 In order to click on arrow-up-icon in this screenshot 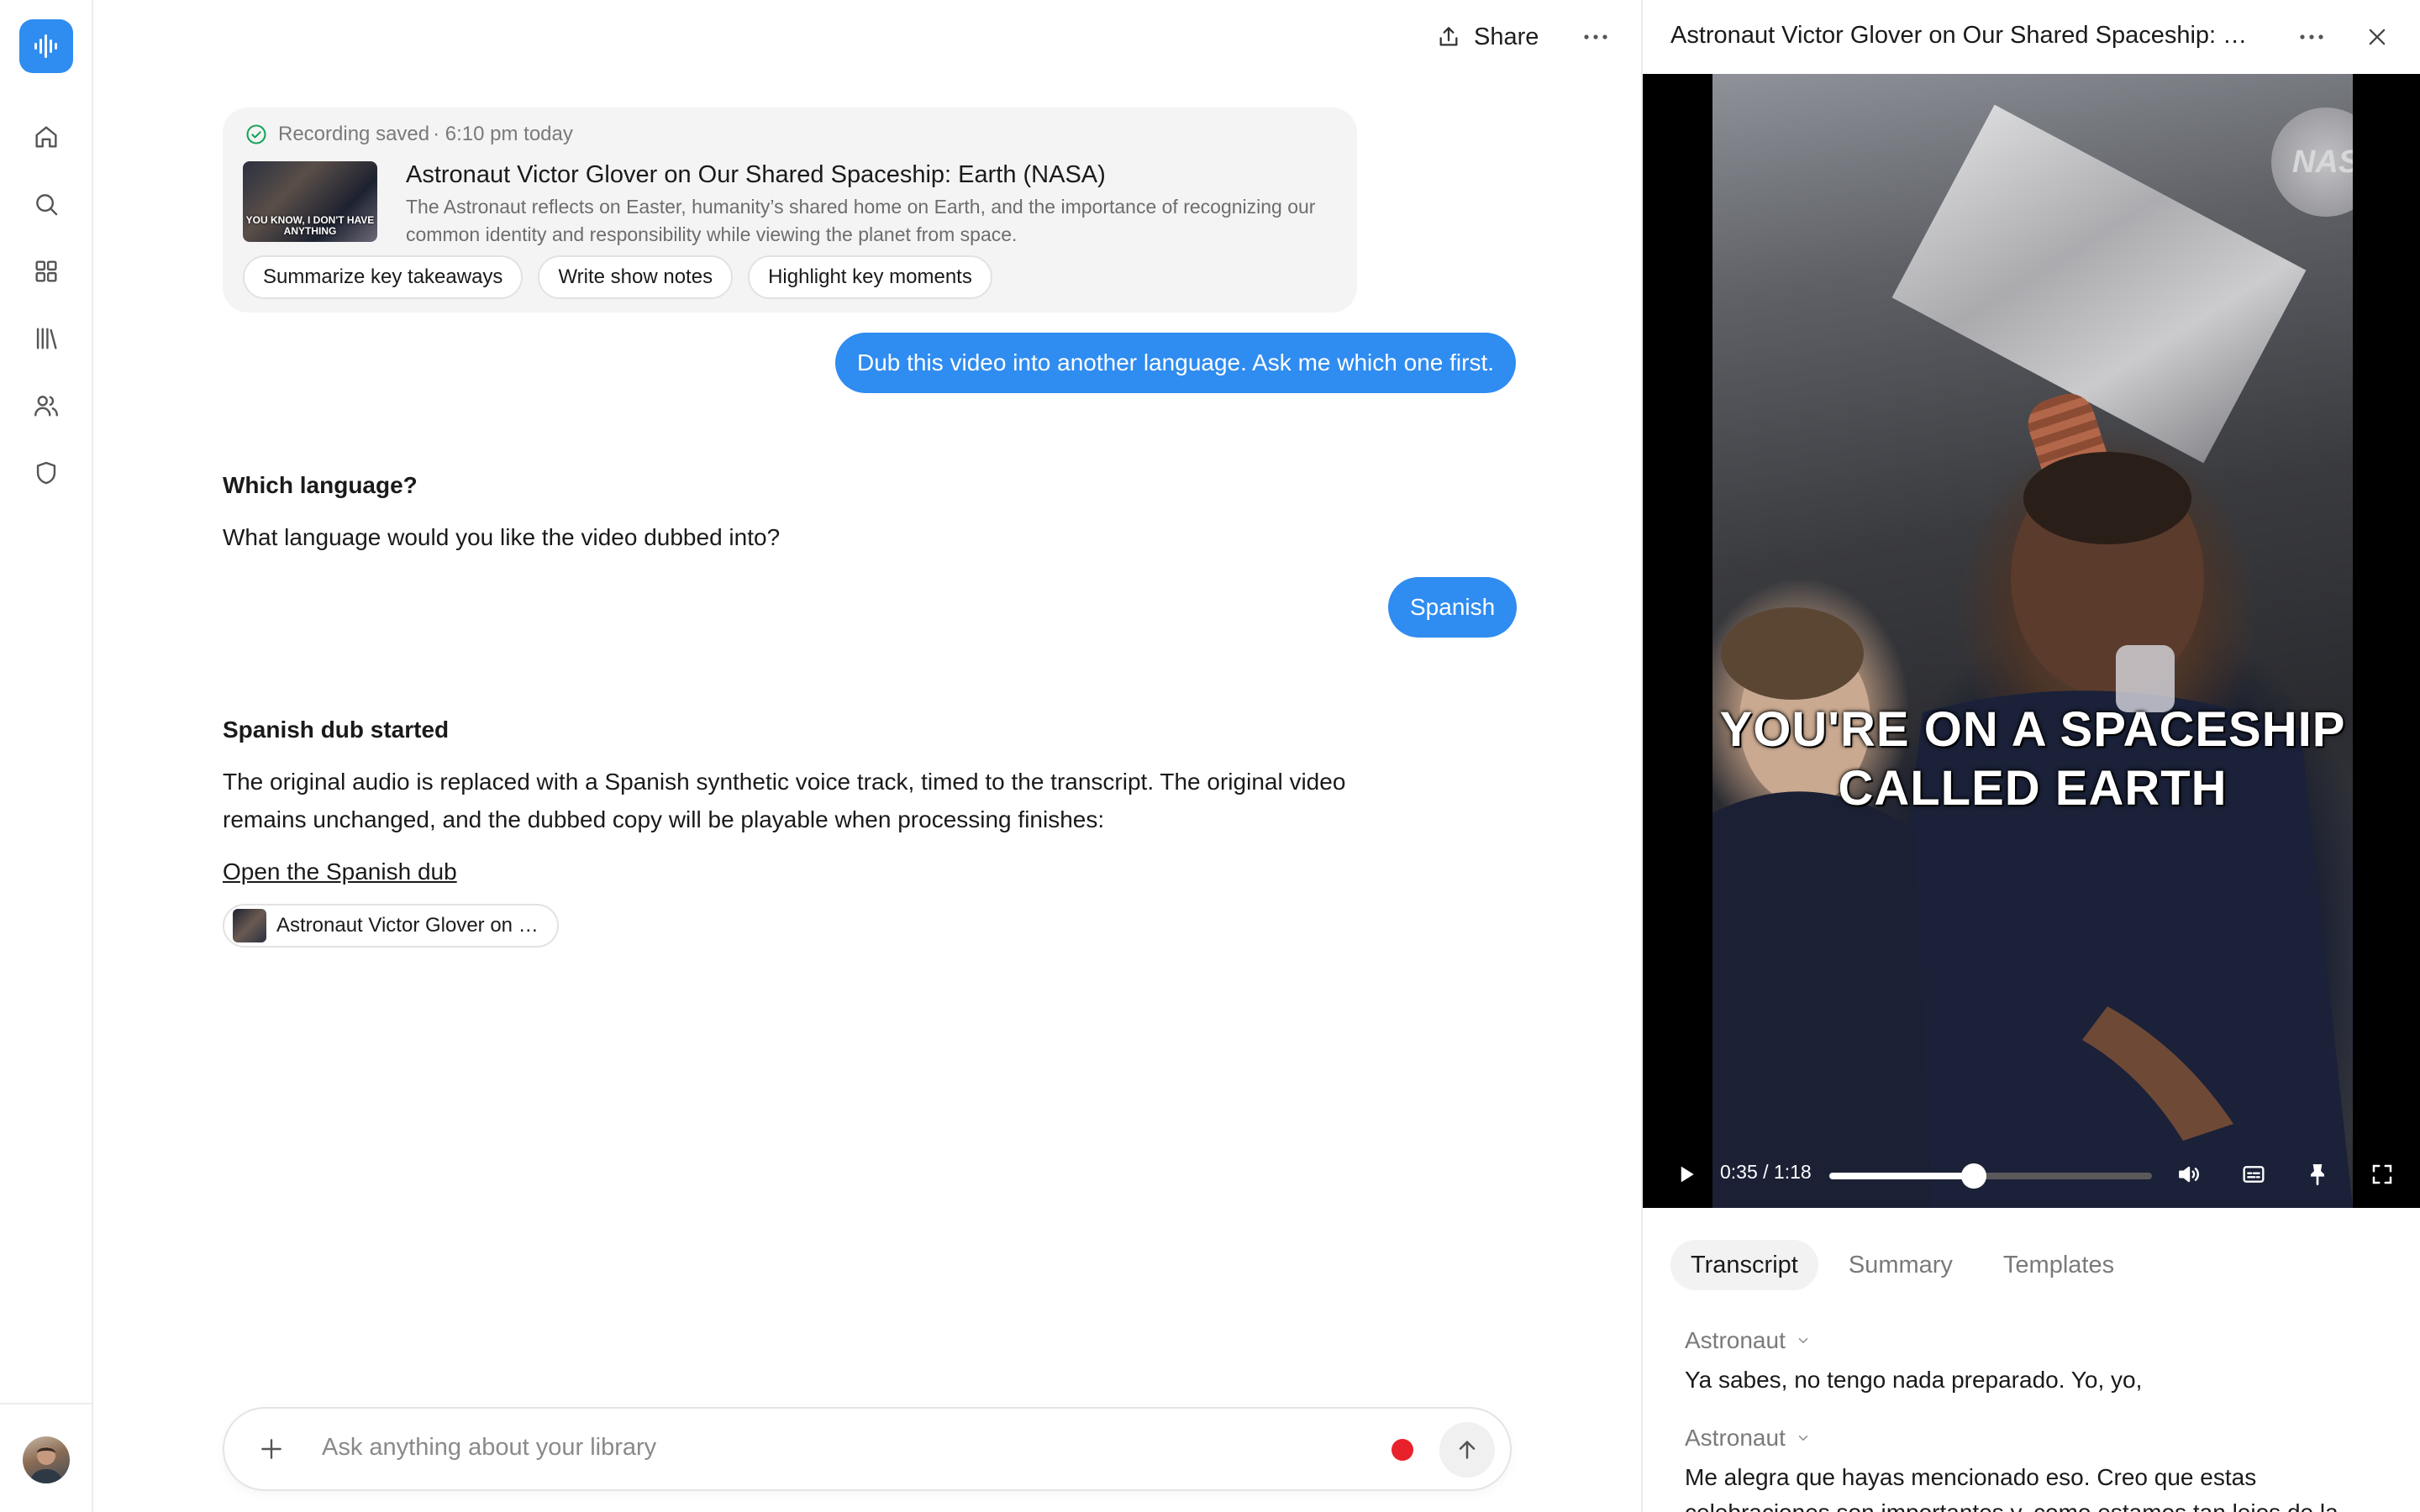, I will do `click(1468, 1450)`.